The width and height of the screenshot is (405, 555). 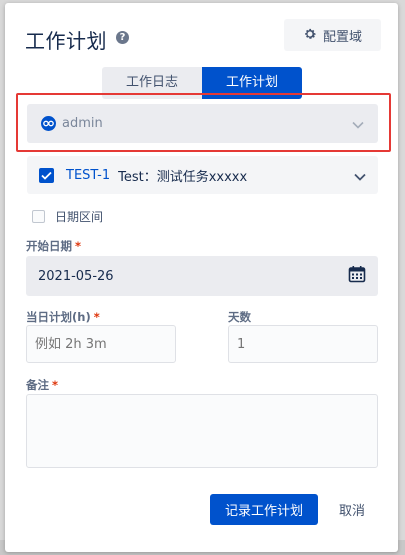 I want to click on start-date-input: 2021-05-26, so click(x=202, y=276).